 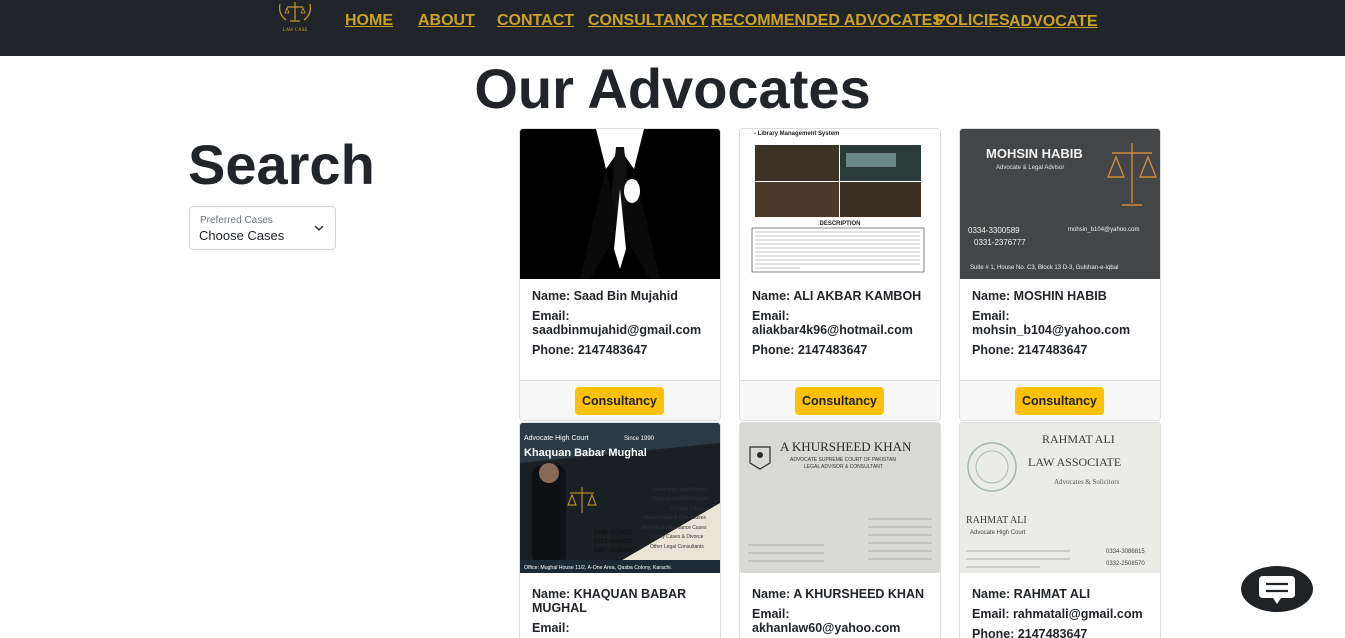 I want to click on chat-button, so click(x=1277, y=589).